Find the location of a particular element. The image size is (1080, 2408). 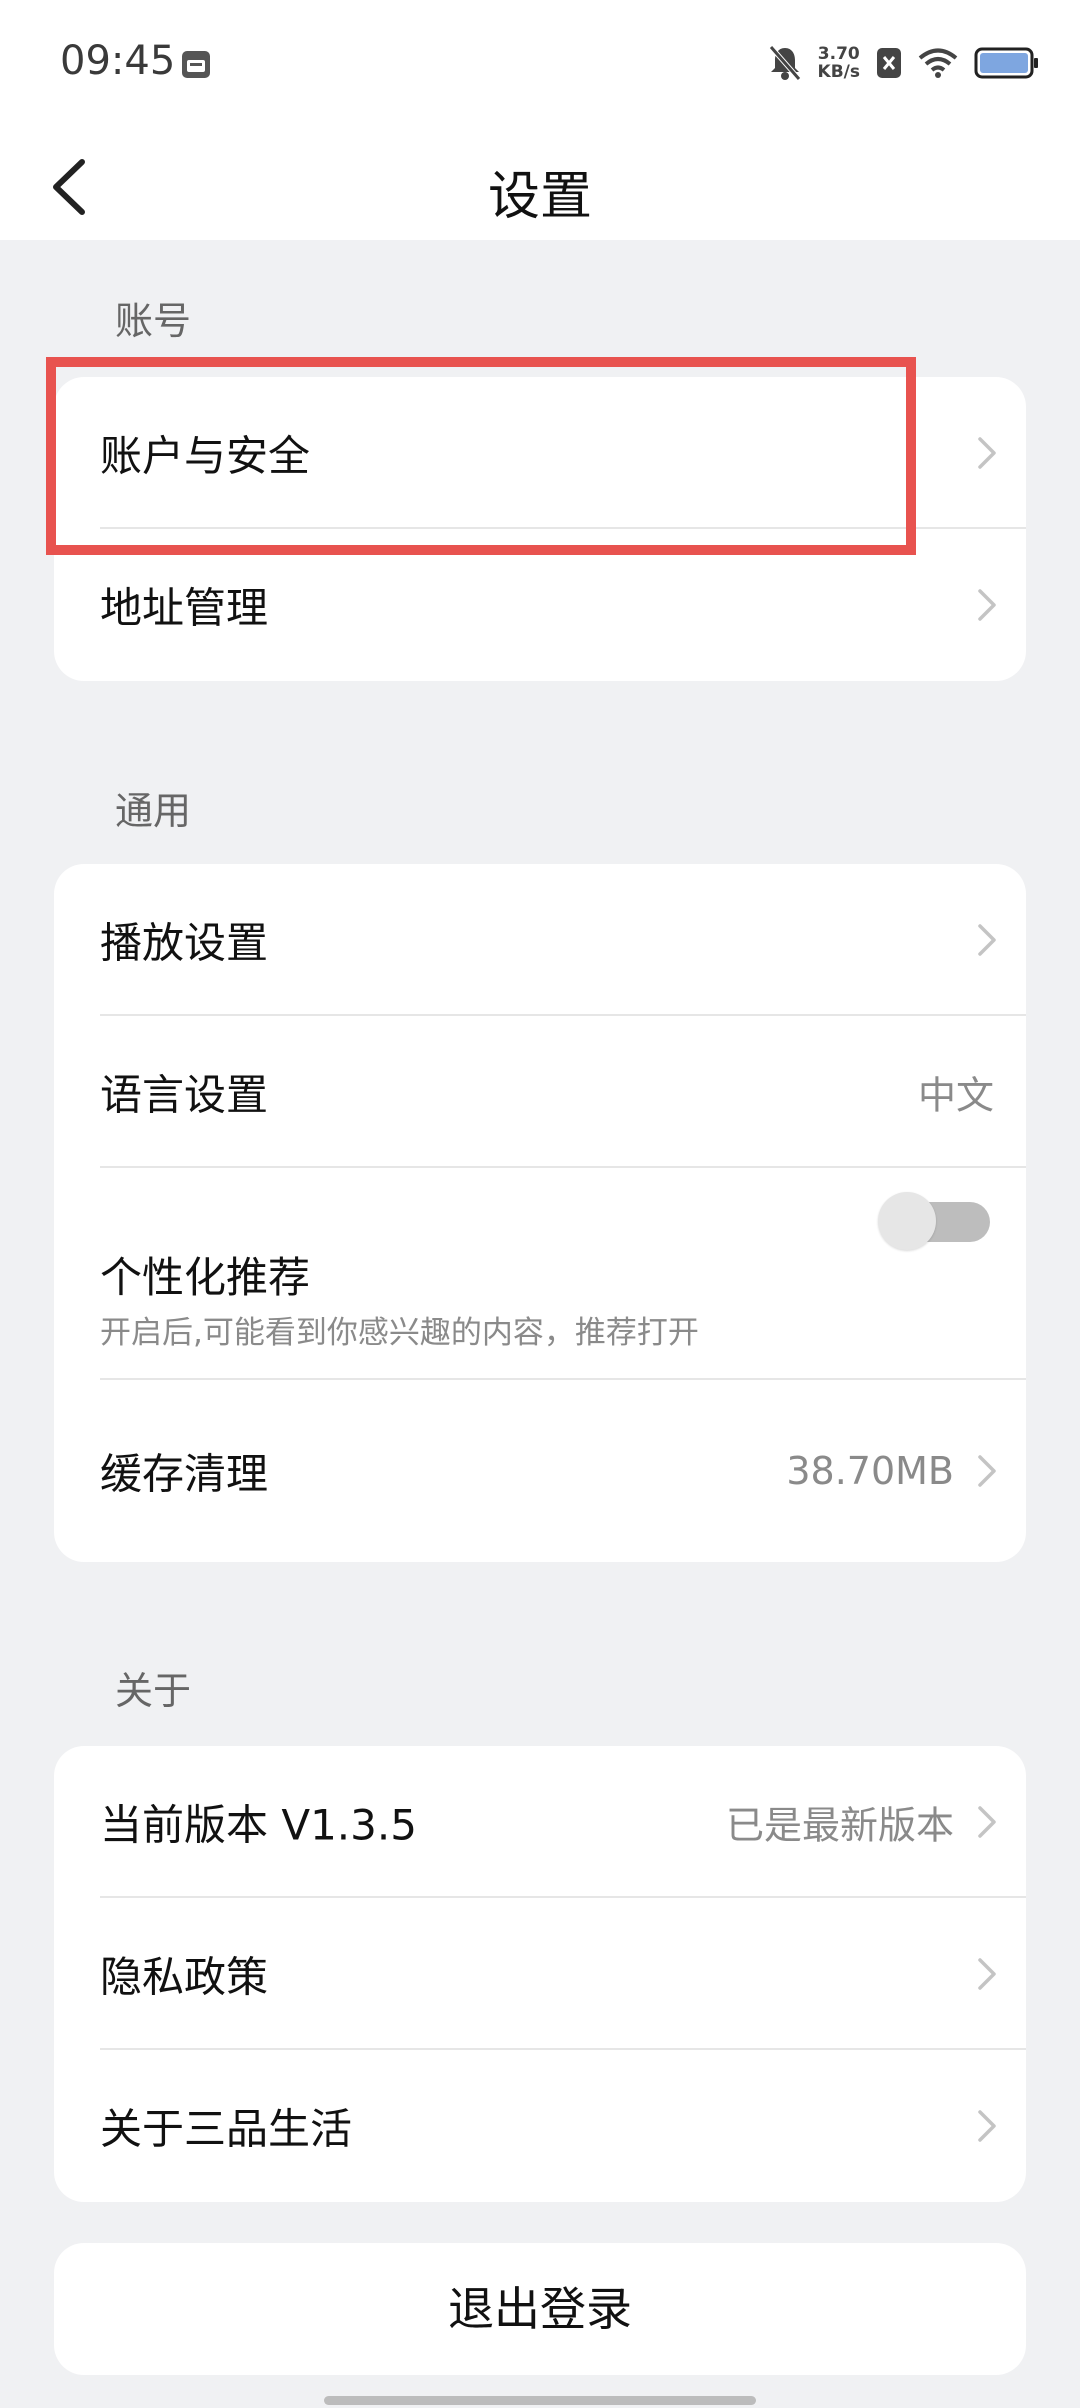

mute-bell-icon is located at coordinates (784, 63).